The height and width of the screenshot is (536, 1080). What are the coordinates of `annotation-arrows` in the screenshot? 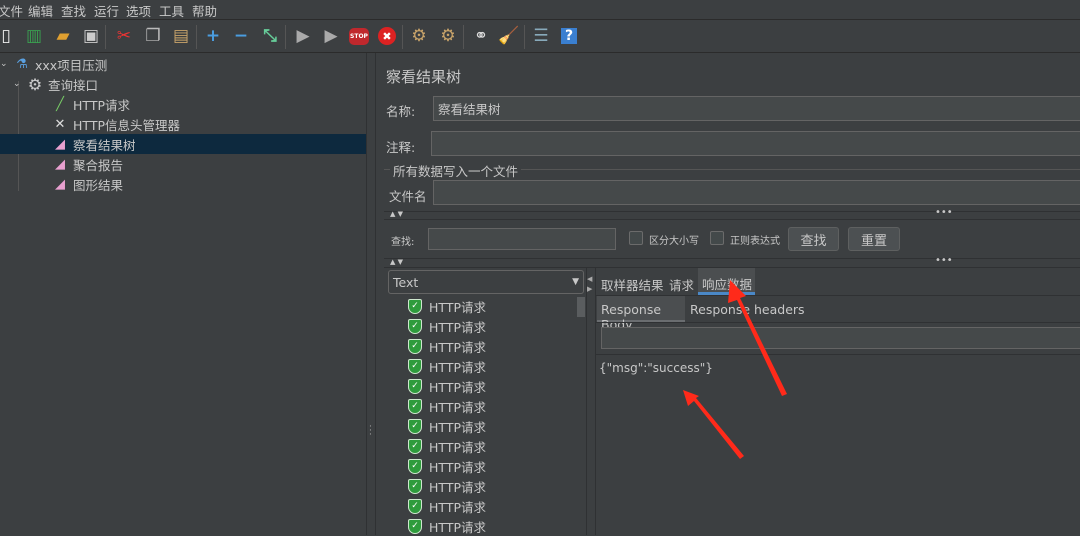 It's located at (735, 369).